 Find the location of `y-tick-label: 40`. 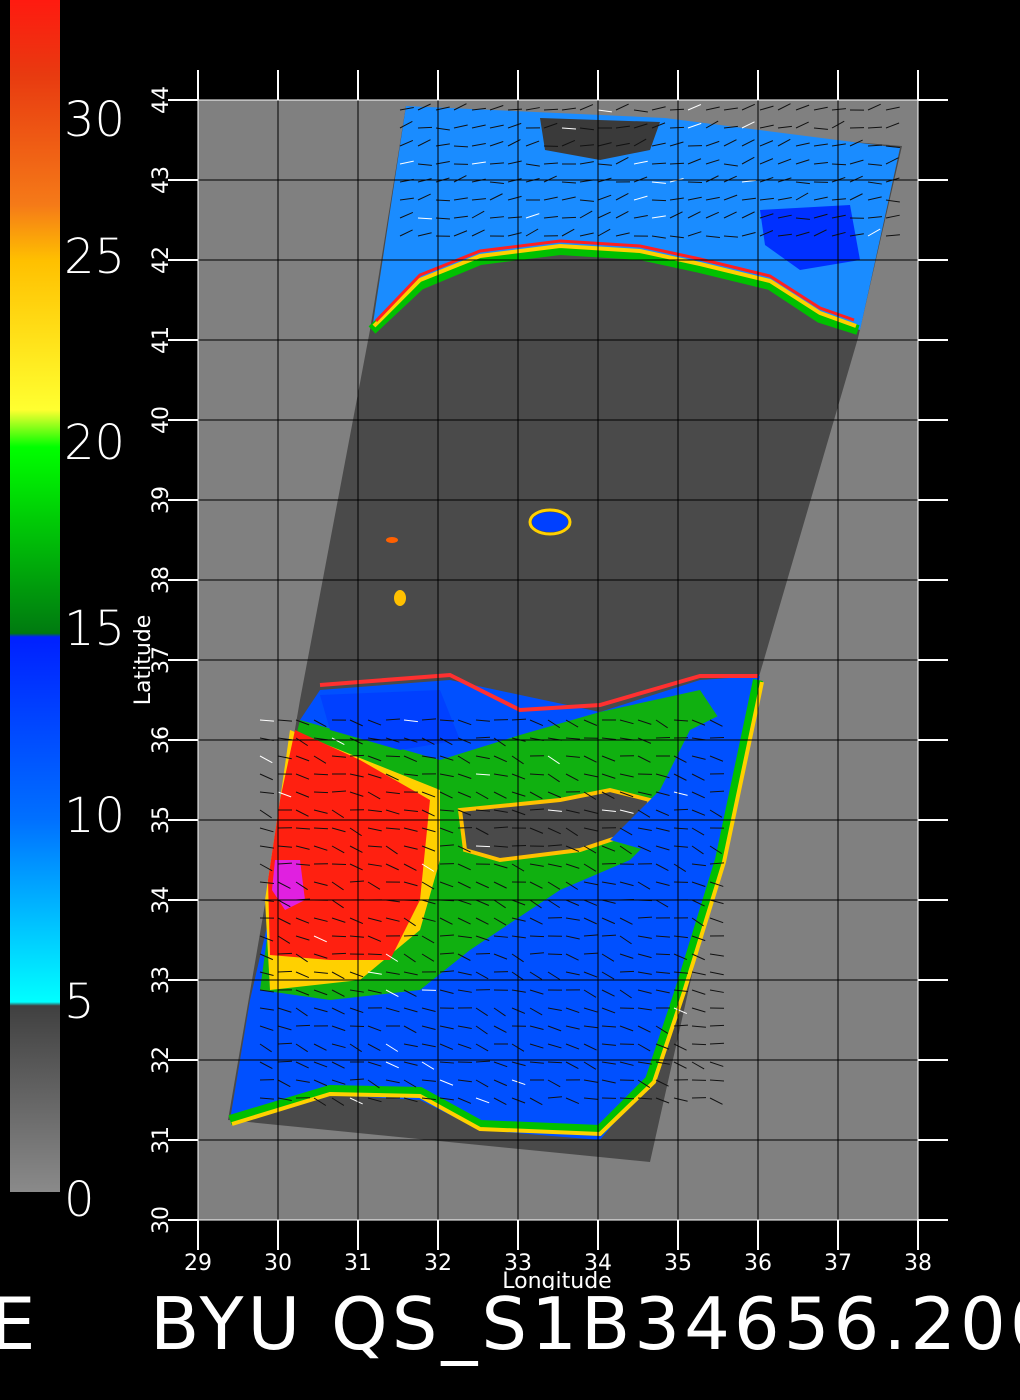

y-tick-label: 40 is located at coordinates (161, 420).